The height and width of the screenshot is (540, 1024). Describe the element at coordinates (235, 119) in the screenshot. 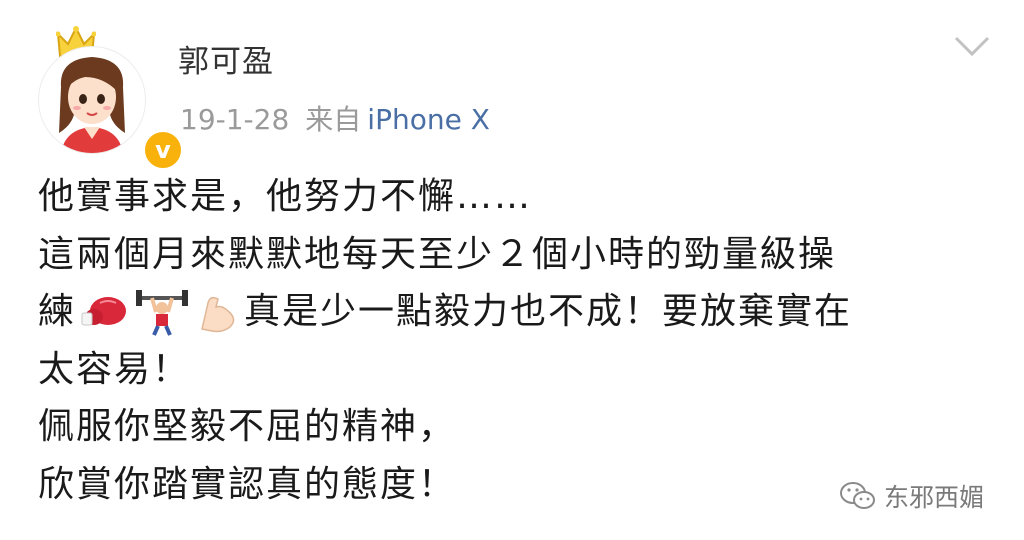

I see `post-date: 19-1-28` at that location.